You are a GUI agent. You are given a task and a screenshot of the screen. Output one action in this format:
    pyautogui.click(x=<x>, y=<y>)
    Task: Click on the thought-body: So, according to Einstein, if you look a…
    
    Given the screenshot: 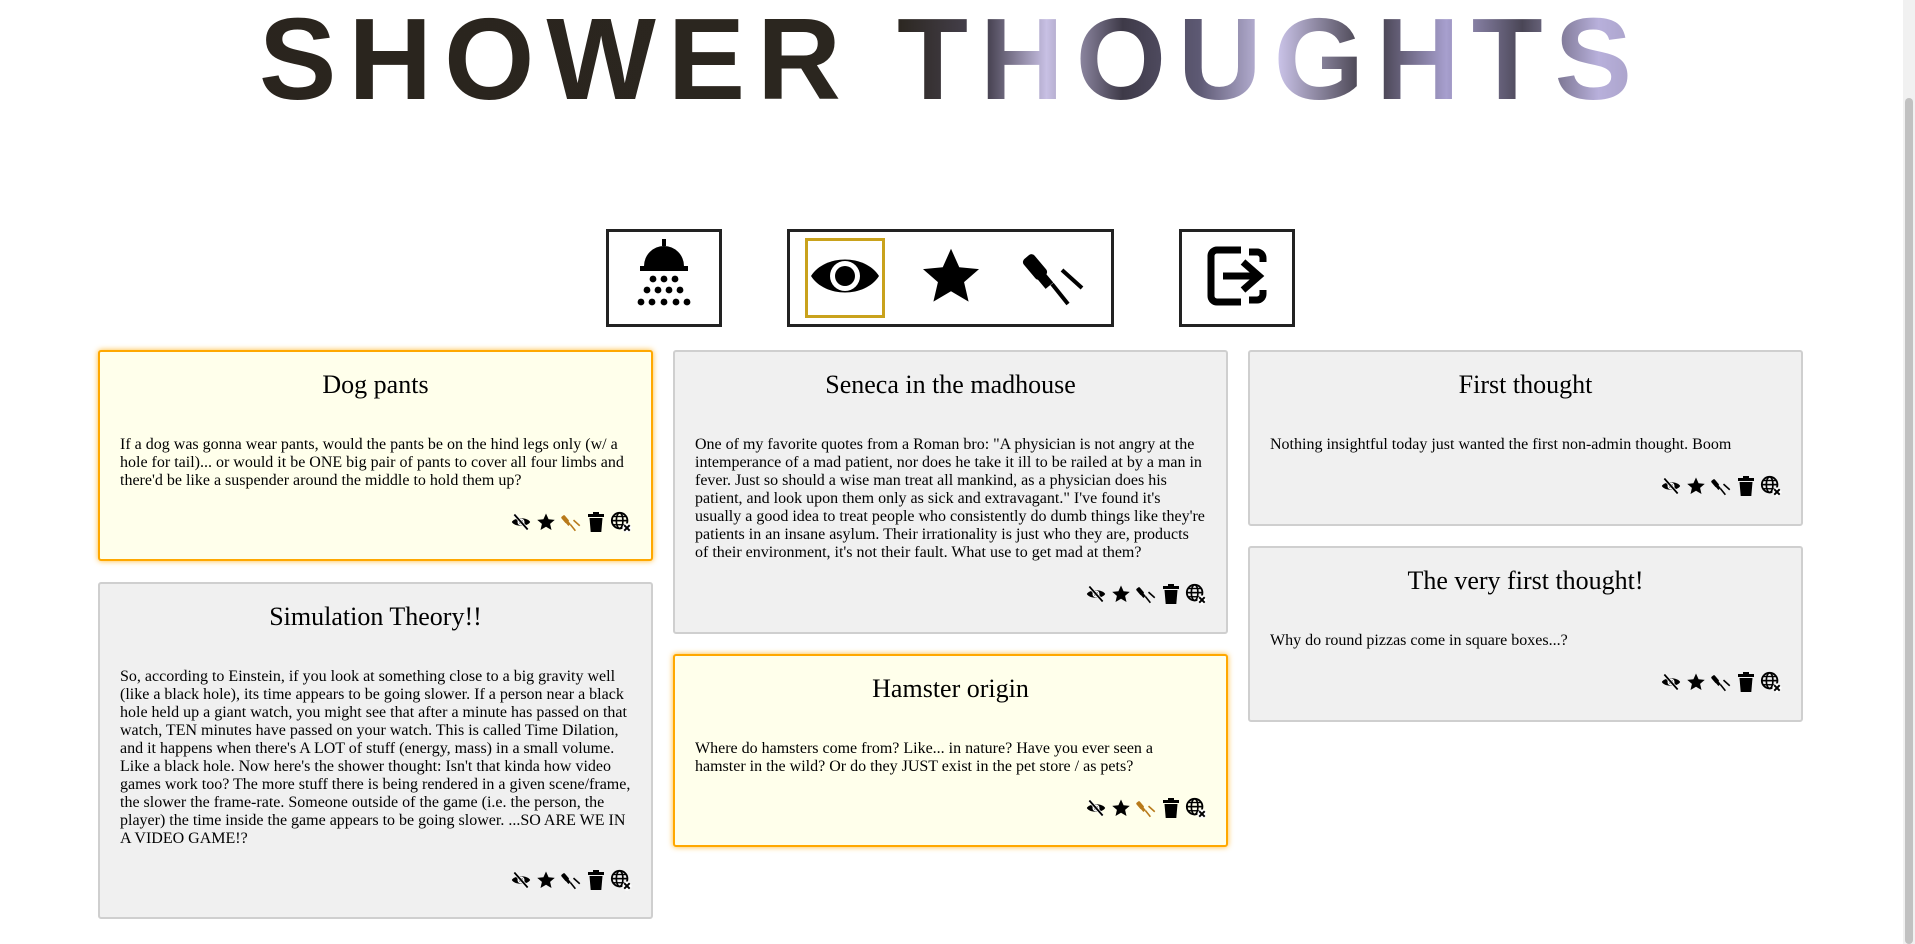 What is the action you would take?
    pyautogui.click(x=375, y=757)
    